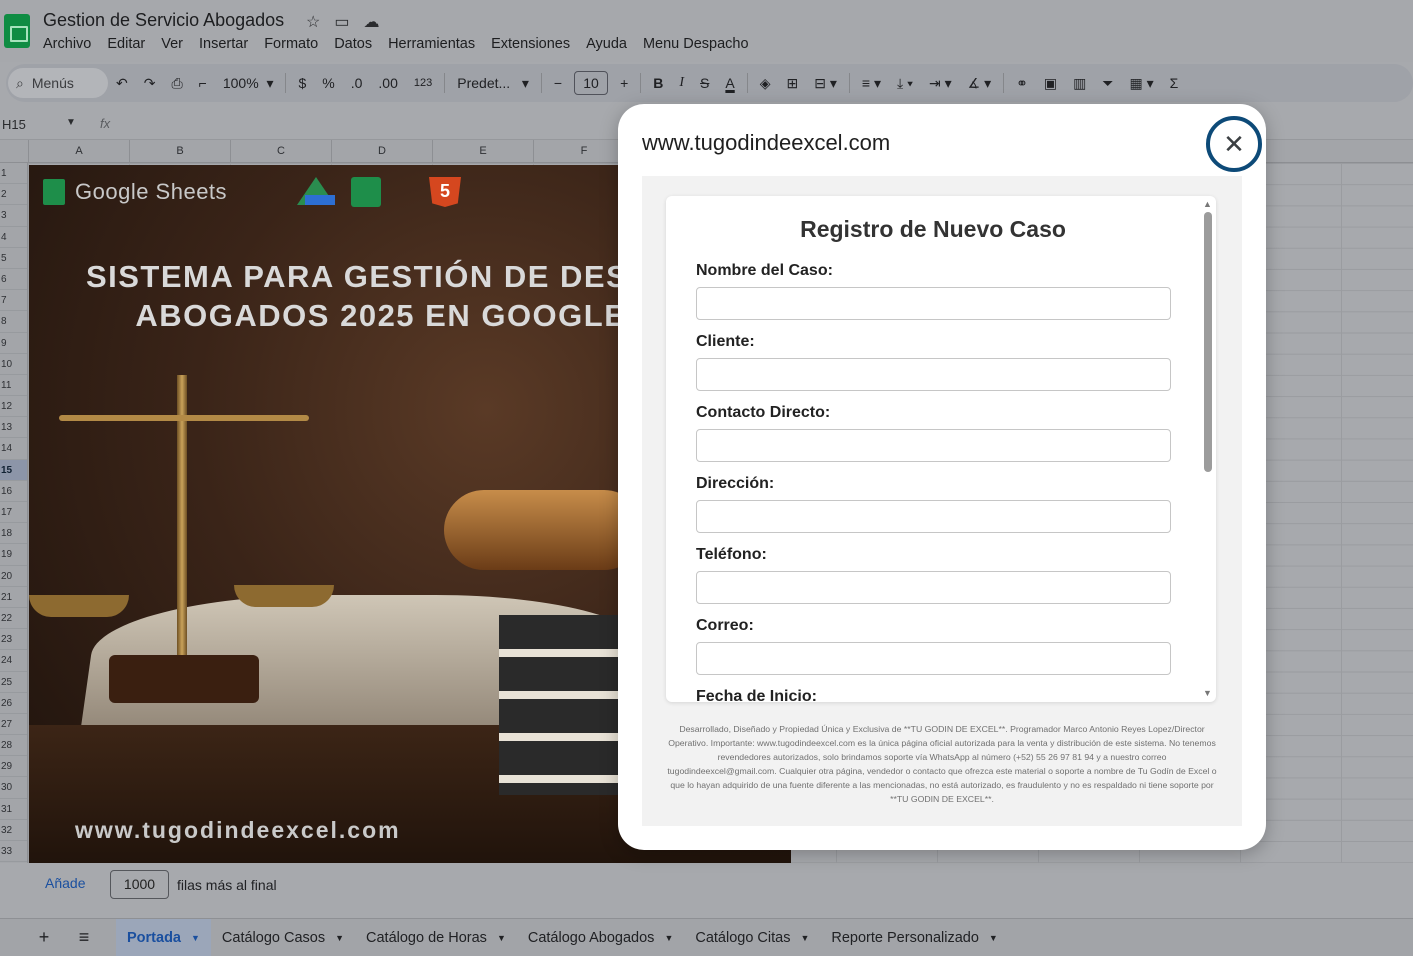  What do you see at coordinates (658, 83) in the screenshot?
I see `bold-button: B` at bounding box center [658, 83].